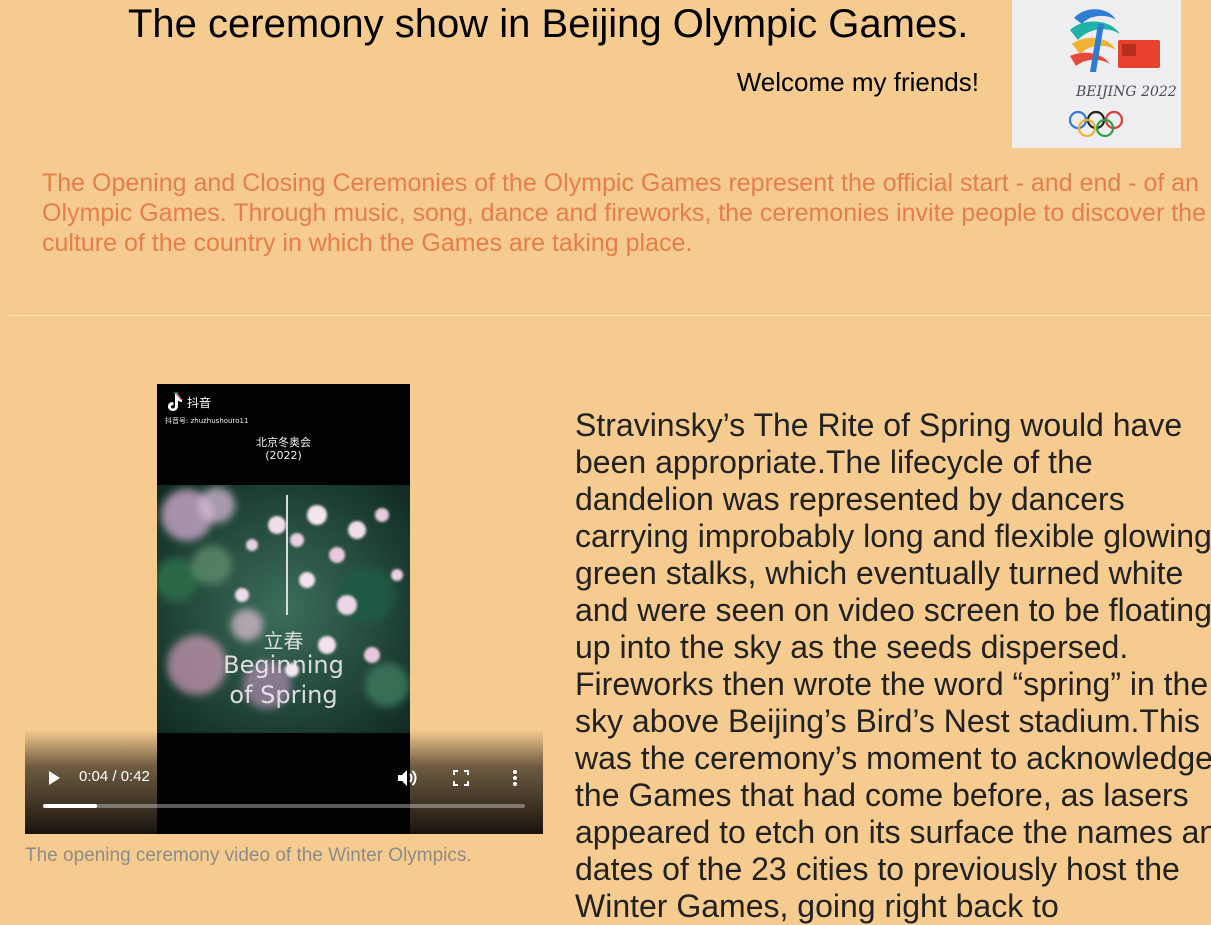 This screenshot has width=1211, height=925. I want to click on more-options-button, so click(515, 778).